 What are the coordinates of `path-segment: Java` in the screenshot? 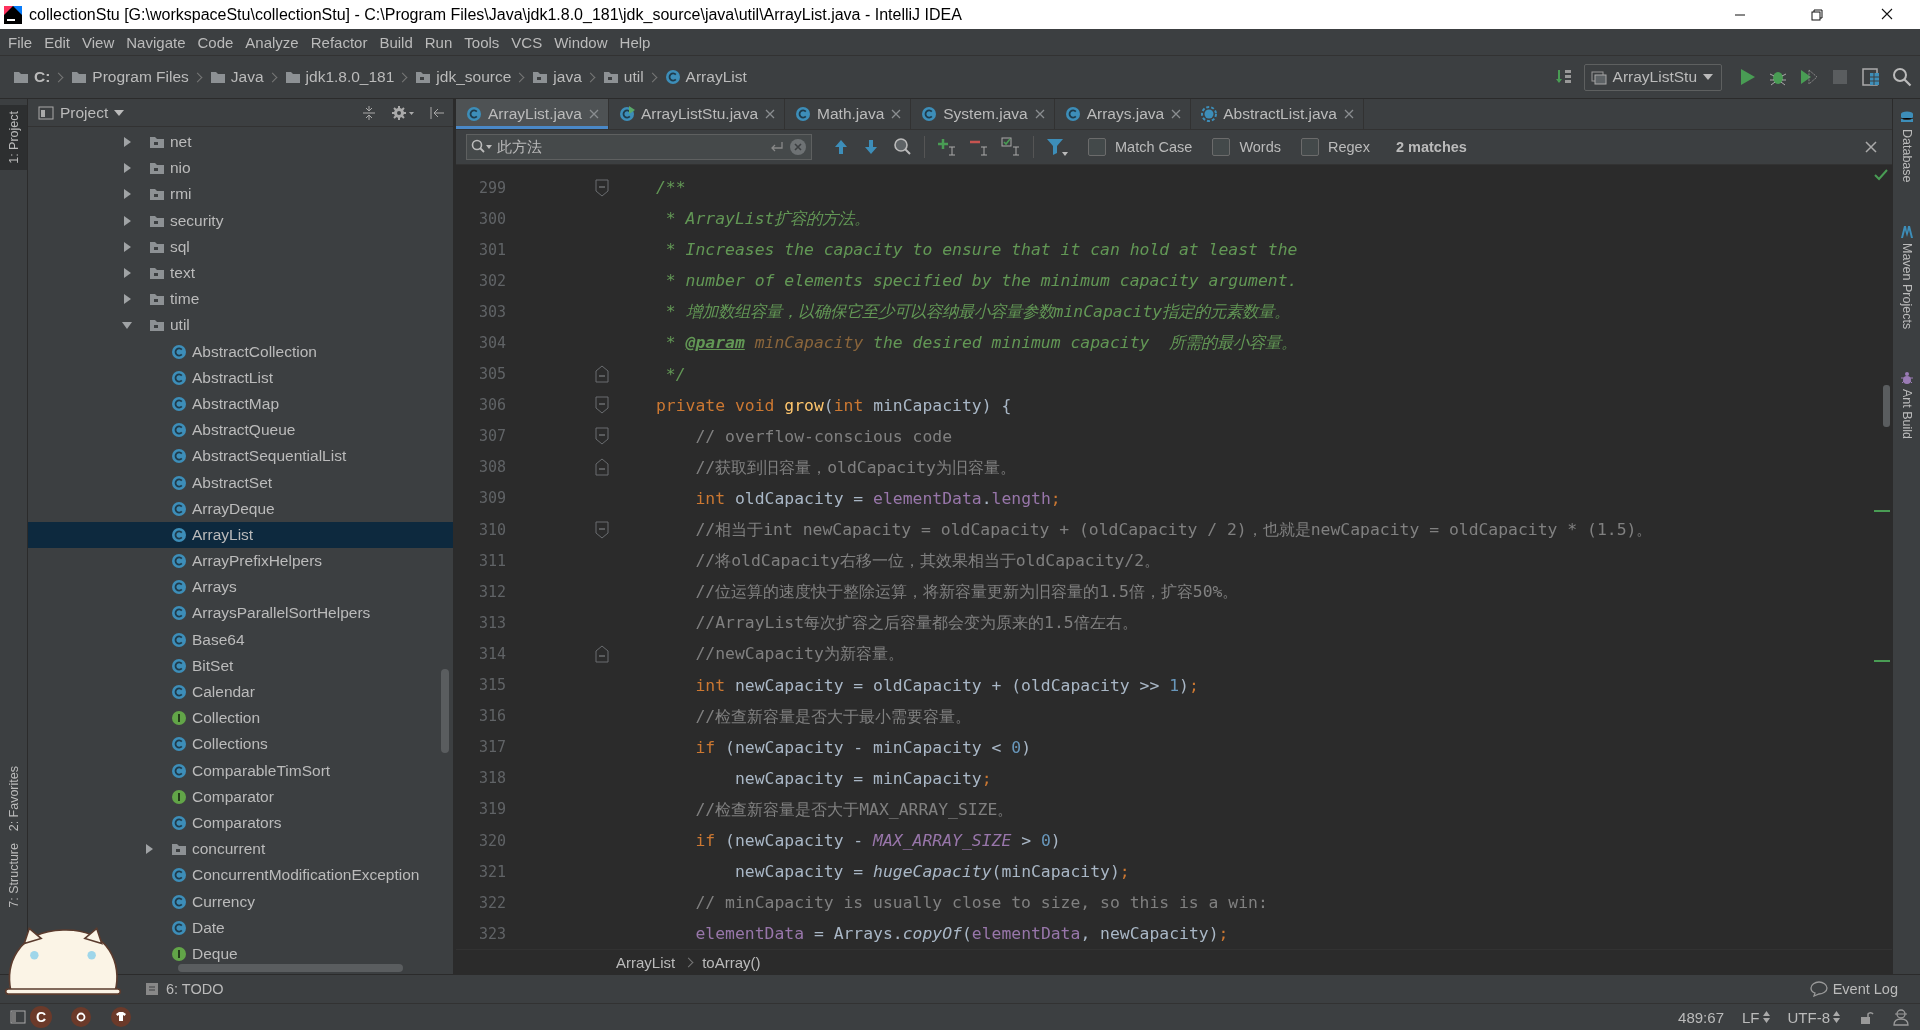 It's located at (236, 77).